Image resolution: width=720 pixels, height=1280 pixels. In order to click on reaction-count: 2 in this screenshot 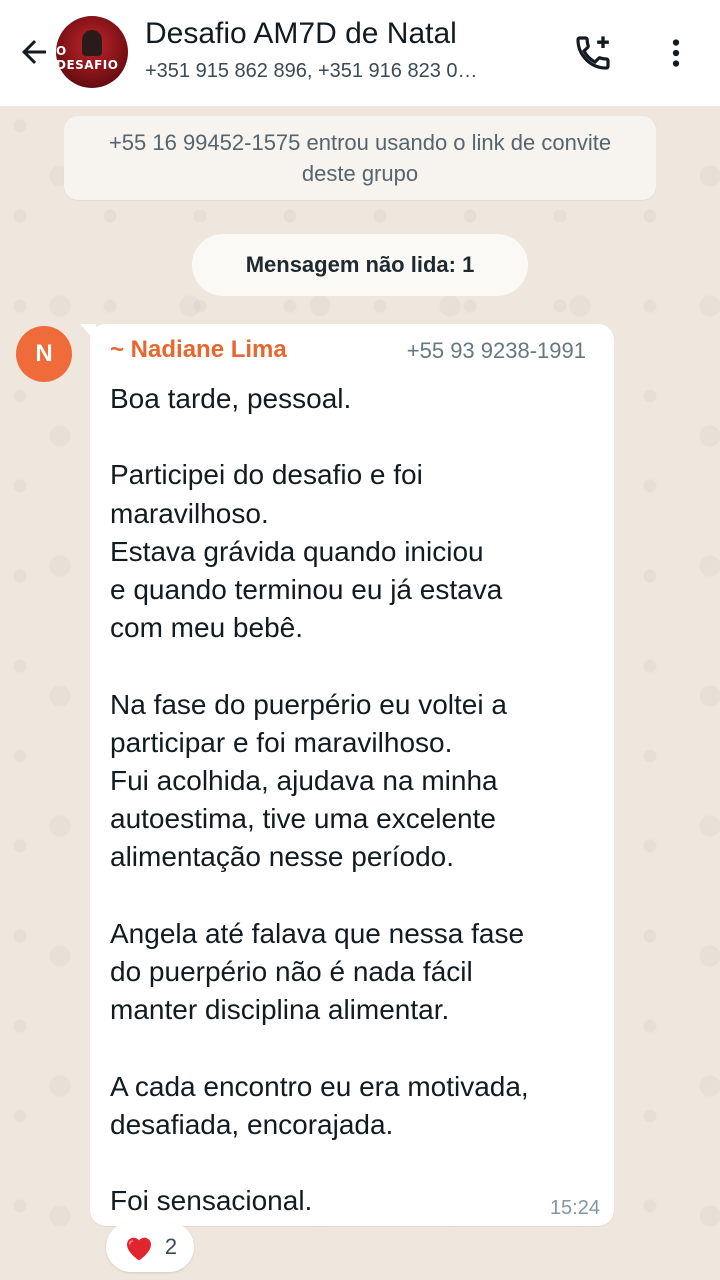, I will do `click(171, 1246)`.